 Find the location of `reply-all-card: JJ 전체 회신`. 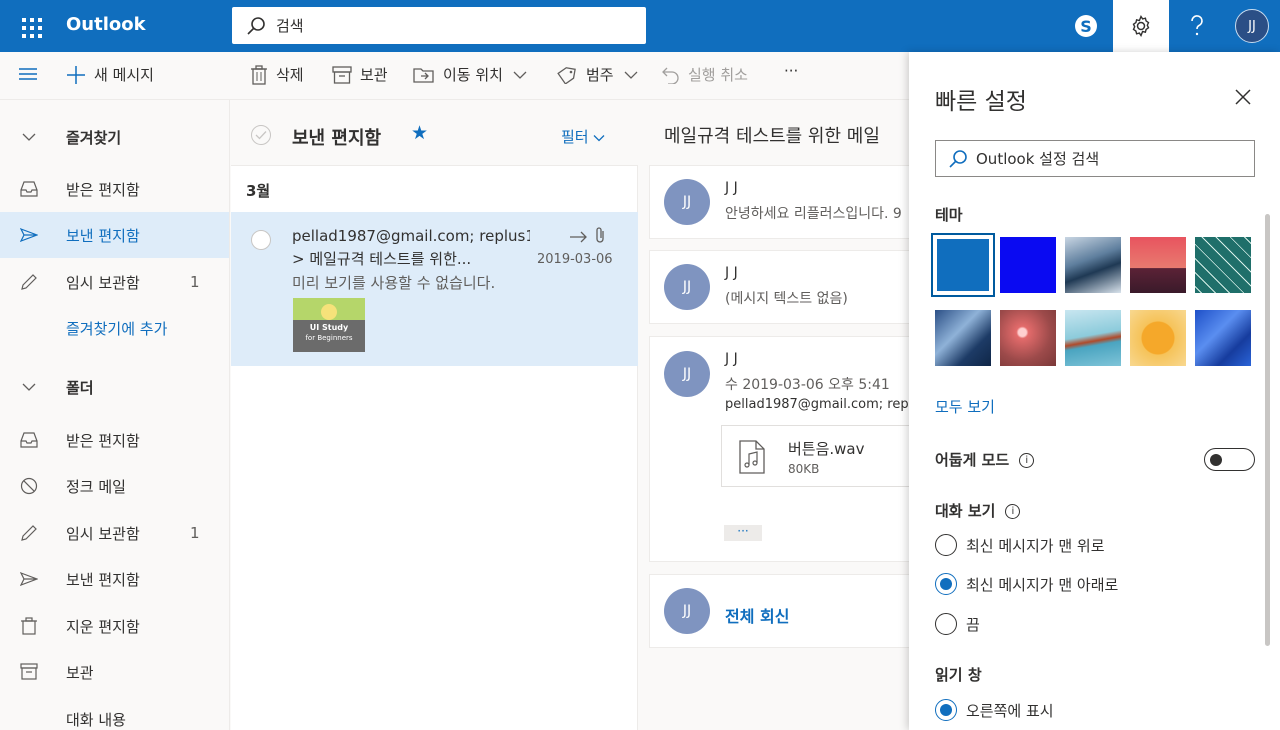

reply-all-card: JJ 전체 회신 is located at coordinates (779, 611).